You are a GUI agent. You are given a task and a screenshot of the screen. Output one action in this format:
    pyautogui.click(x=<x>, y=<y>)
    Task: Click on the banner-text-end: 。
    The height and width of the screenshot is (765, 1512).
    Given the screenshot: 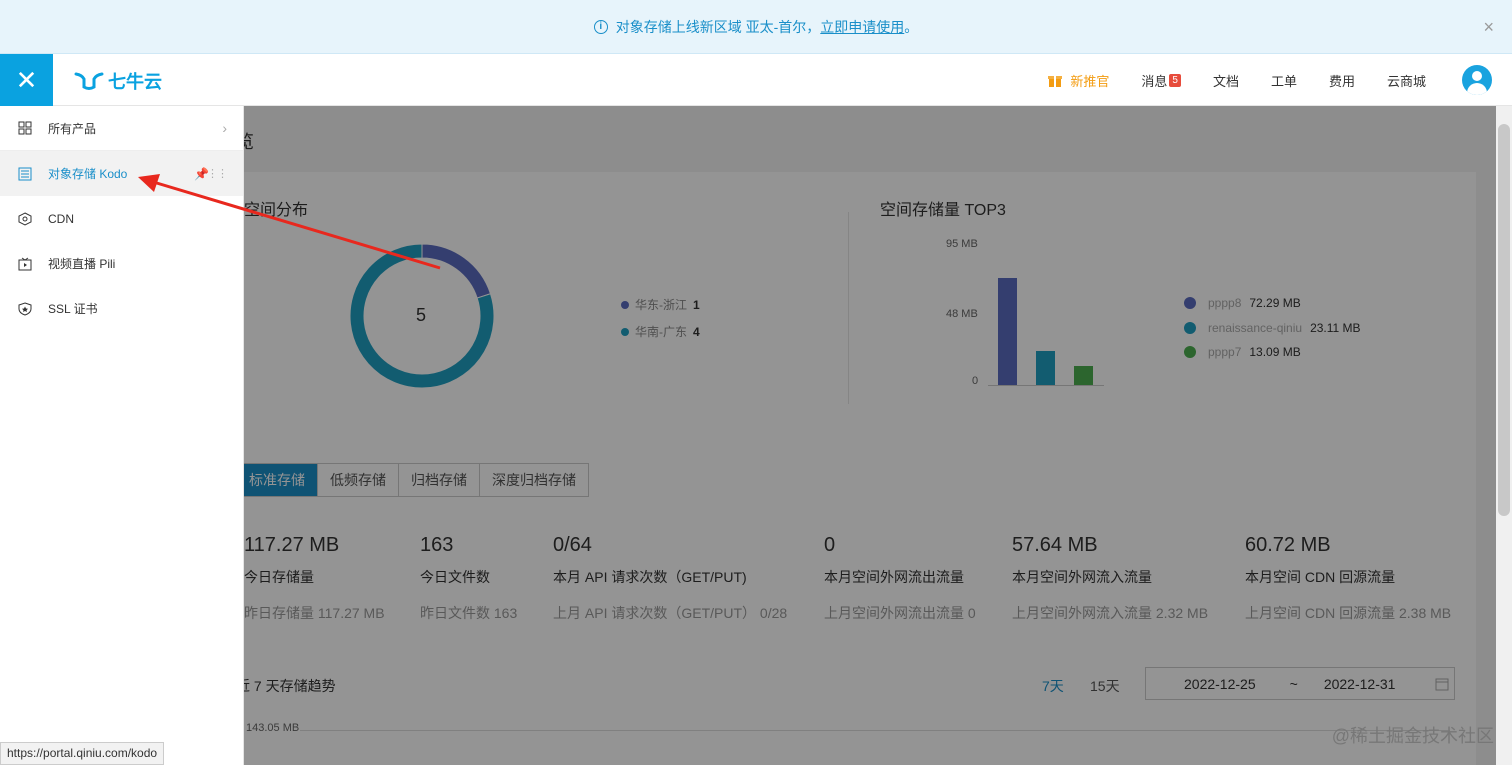 What is the action you would take?
    pyautogui.click(x=911, y=26)
    